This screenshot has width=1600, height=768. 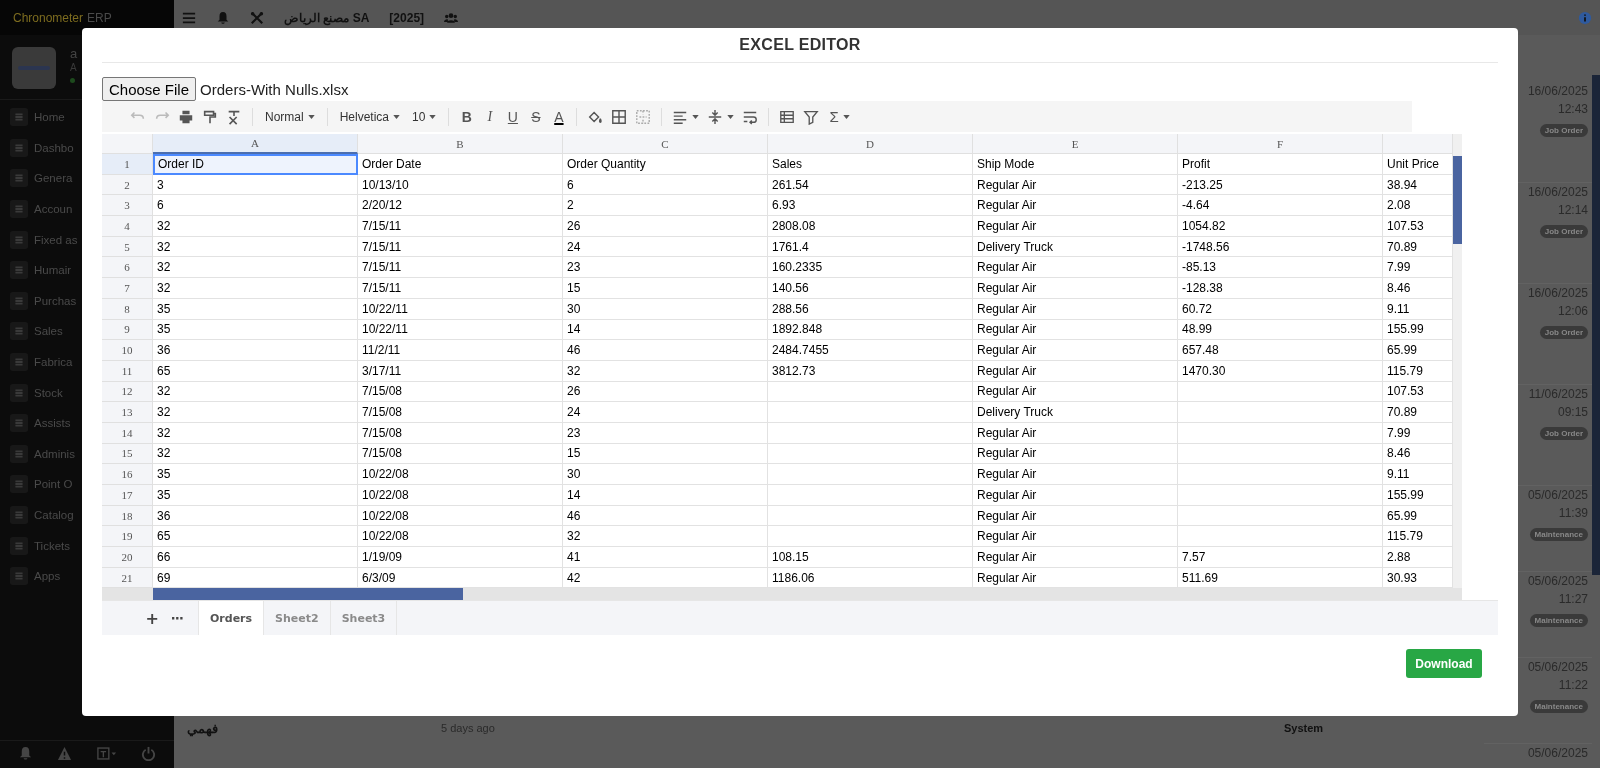 What do you see at coordinates (800, 45) in the screenshot?
I see `dialog-title: EXCEL EDITOR` at bounding box center [800, 45].